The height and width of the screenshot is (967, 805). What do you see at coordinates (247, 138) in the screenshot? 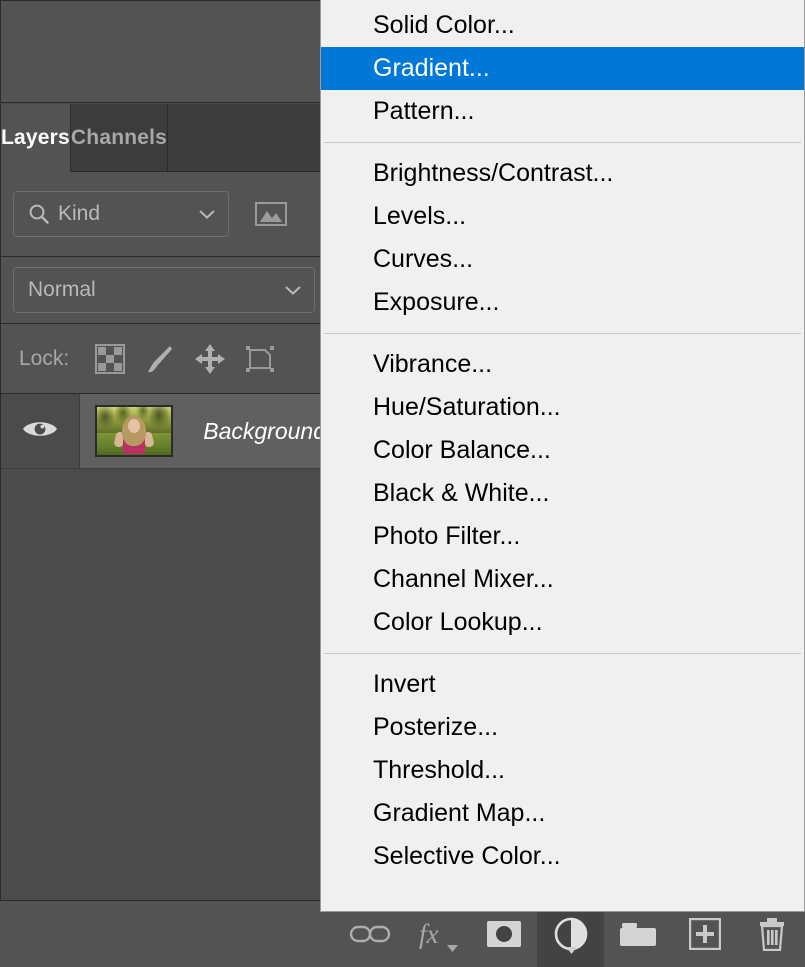
I see `tab-bar-filler` at bounding box center [247, 138].